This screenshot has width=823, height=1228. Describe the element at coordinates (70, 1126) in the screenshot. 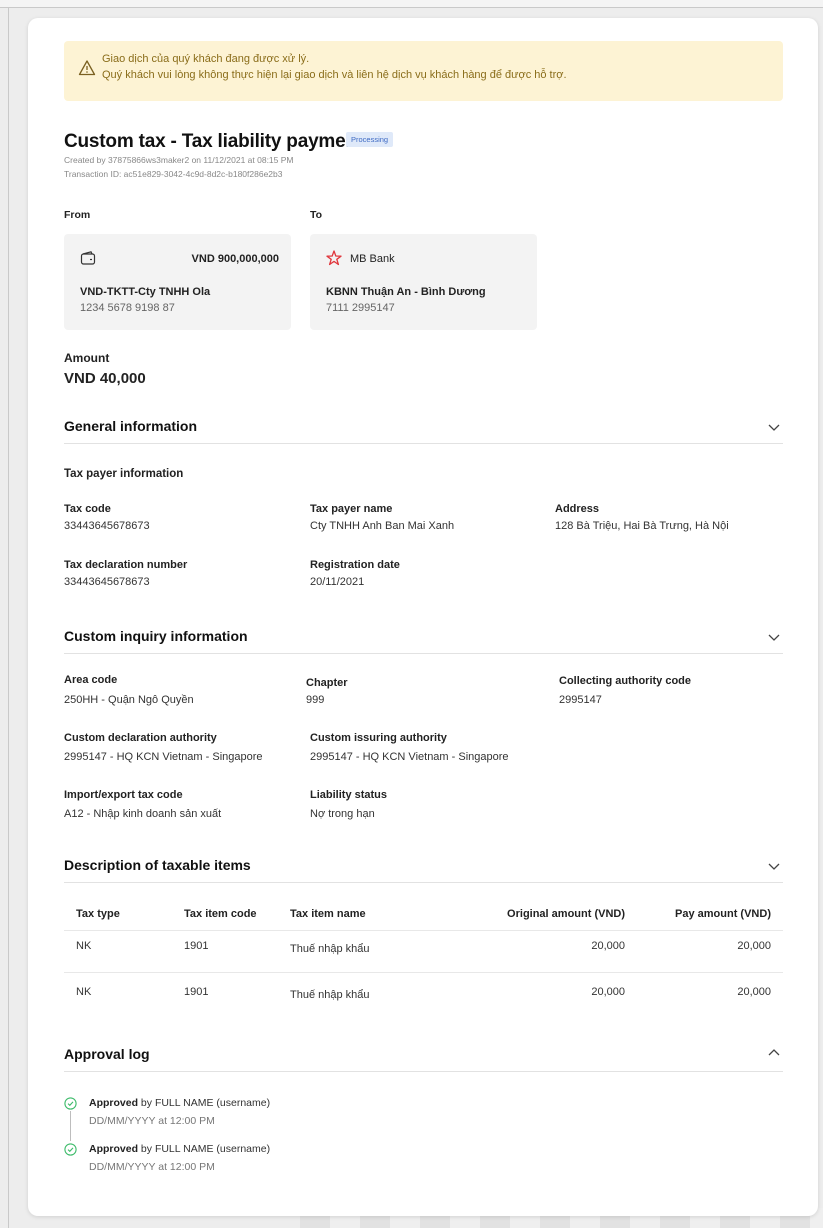

I see `timeline-connector` at that location.